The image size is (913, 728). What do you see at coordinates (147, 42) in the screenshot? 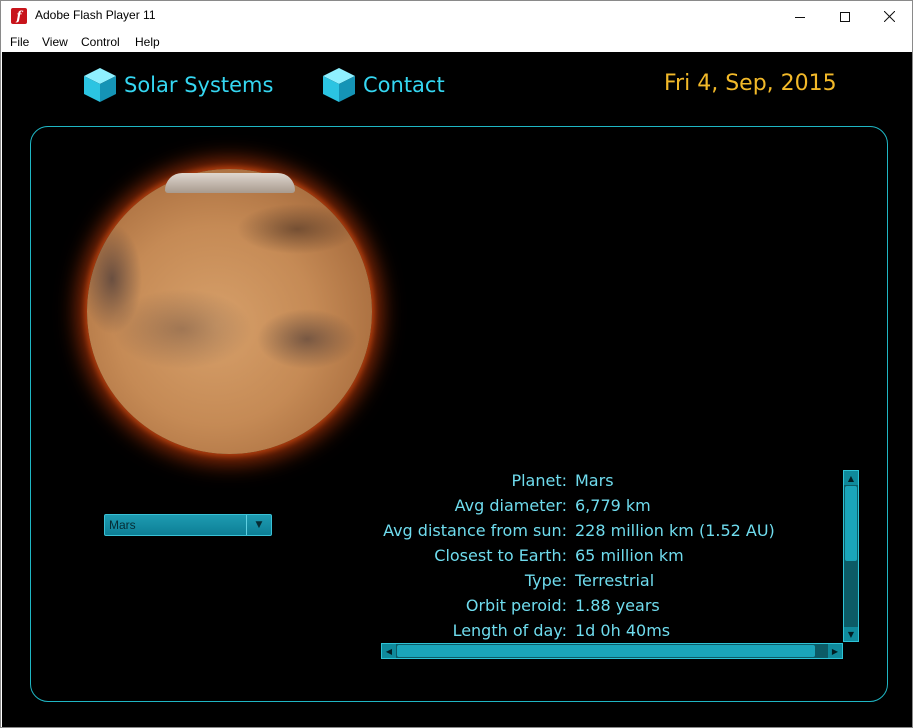
I see `menu-help: Help` at bounding box center [147, 42].